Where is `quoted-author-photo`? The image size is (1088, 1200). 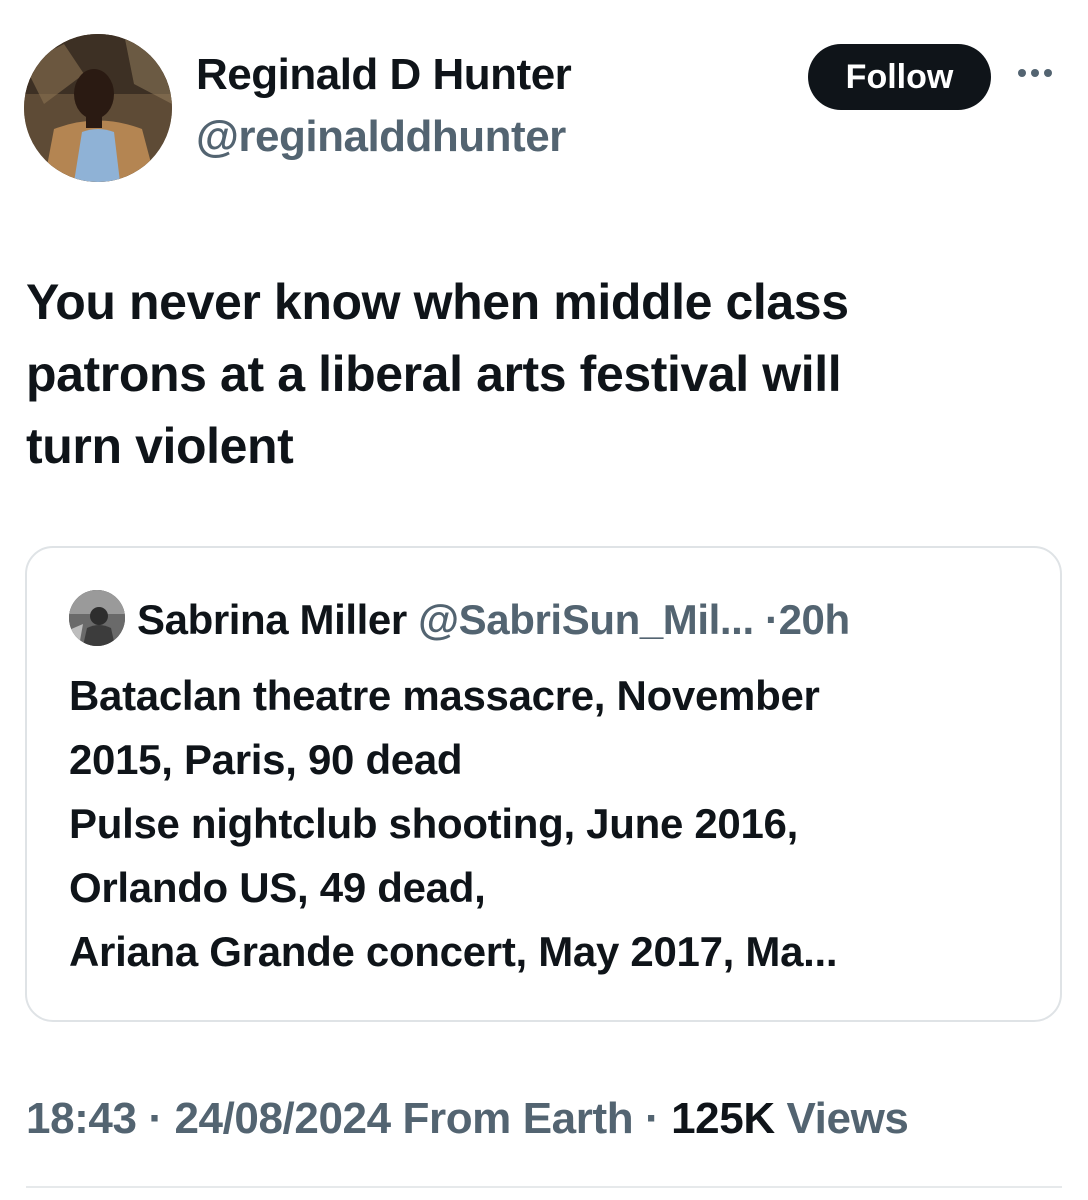
quoted-author-photo is located at coordinates (97, 618).